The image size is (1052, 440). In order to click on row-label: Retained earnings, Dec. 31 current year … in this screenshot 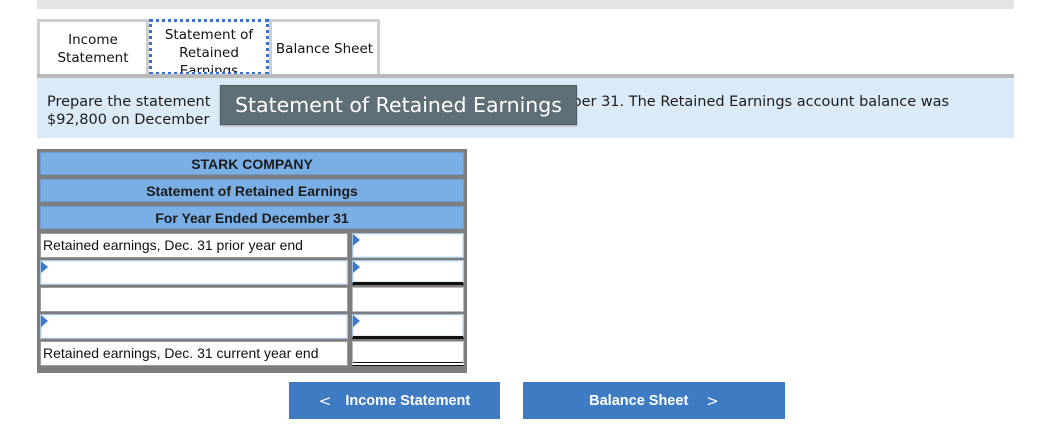, I will do `click(194, 353)`.